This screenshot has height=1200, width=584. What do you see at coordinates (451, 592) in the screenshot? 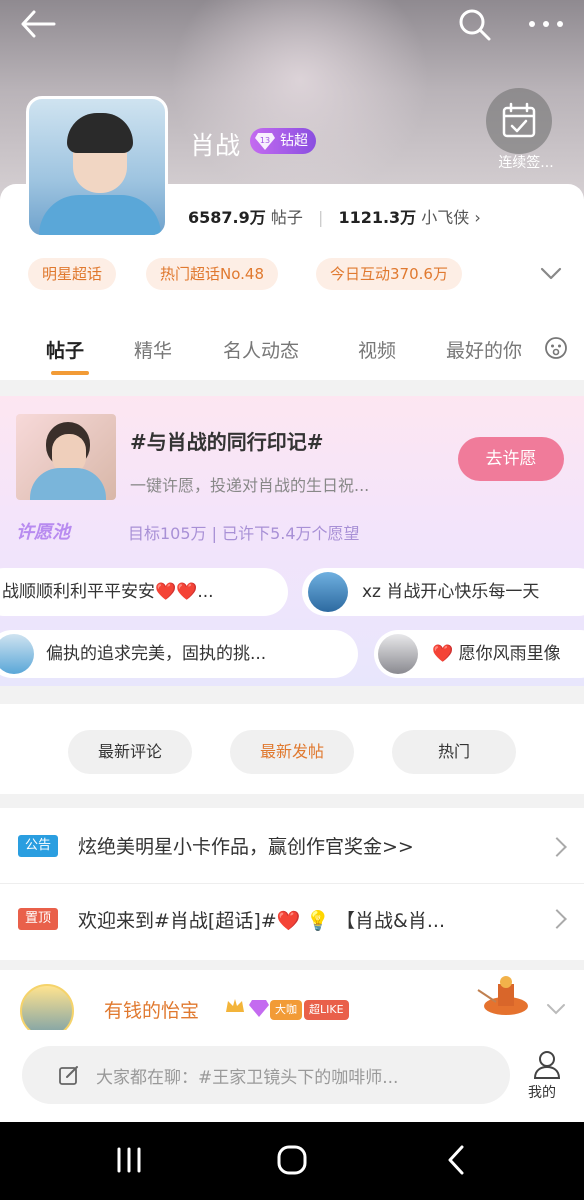
I see `wish-bubble-text: xz 肖战开心快乐每一天` at bounding box center [451, 592].